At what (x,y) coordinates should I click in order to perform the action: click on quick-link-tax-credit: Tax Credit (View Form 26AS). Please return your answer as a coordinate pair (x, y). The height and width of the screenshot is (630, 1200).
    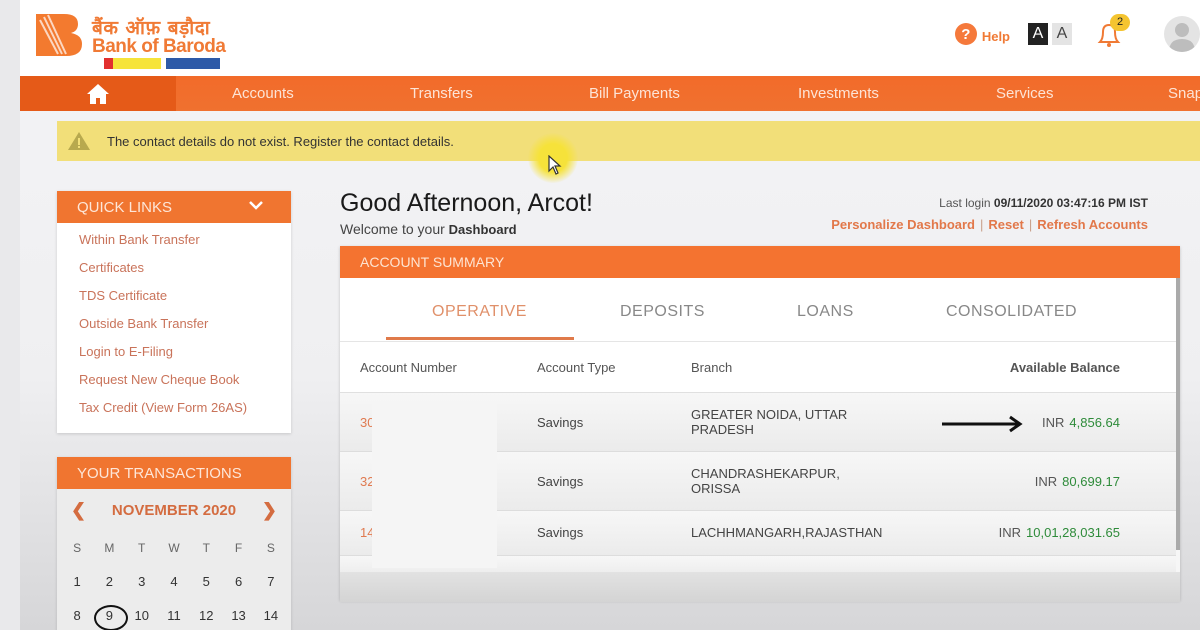
    Looking at the image, I should click on (185, 413).